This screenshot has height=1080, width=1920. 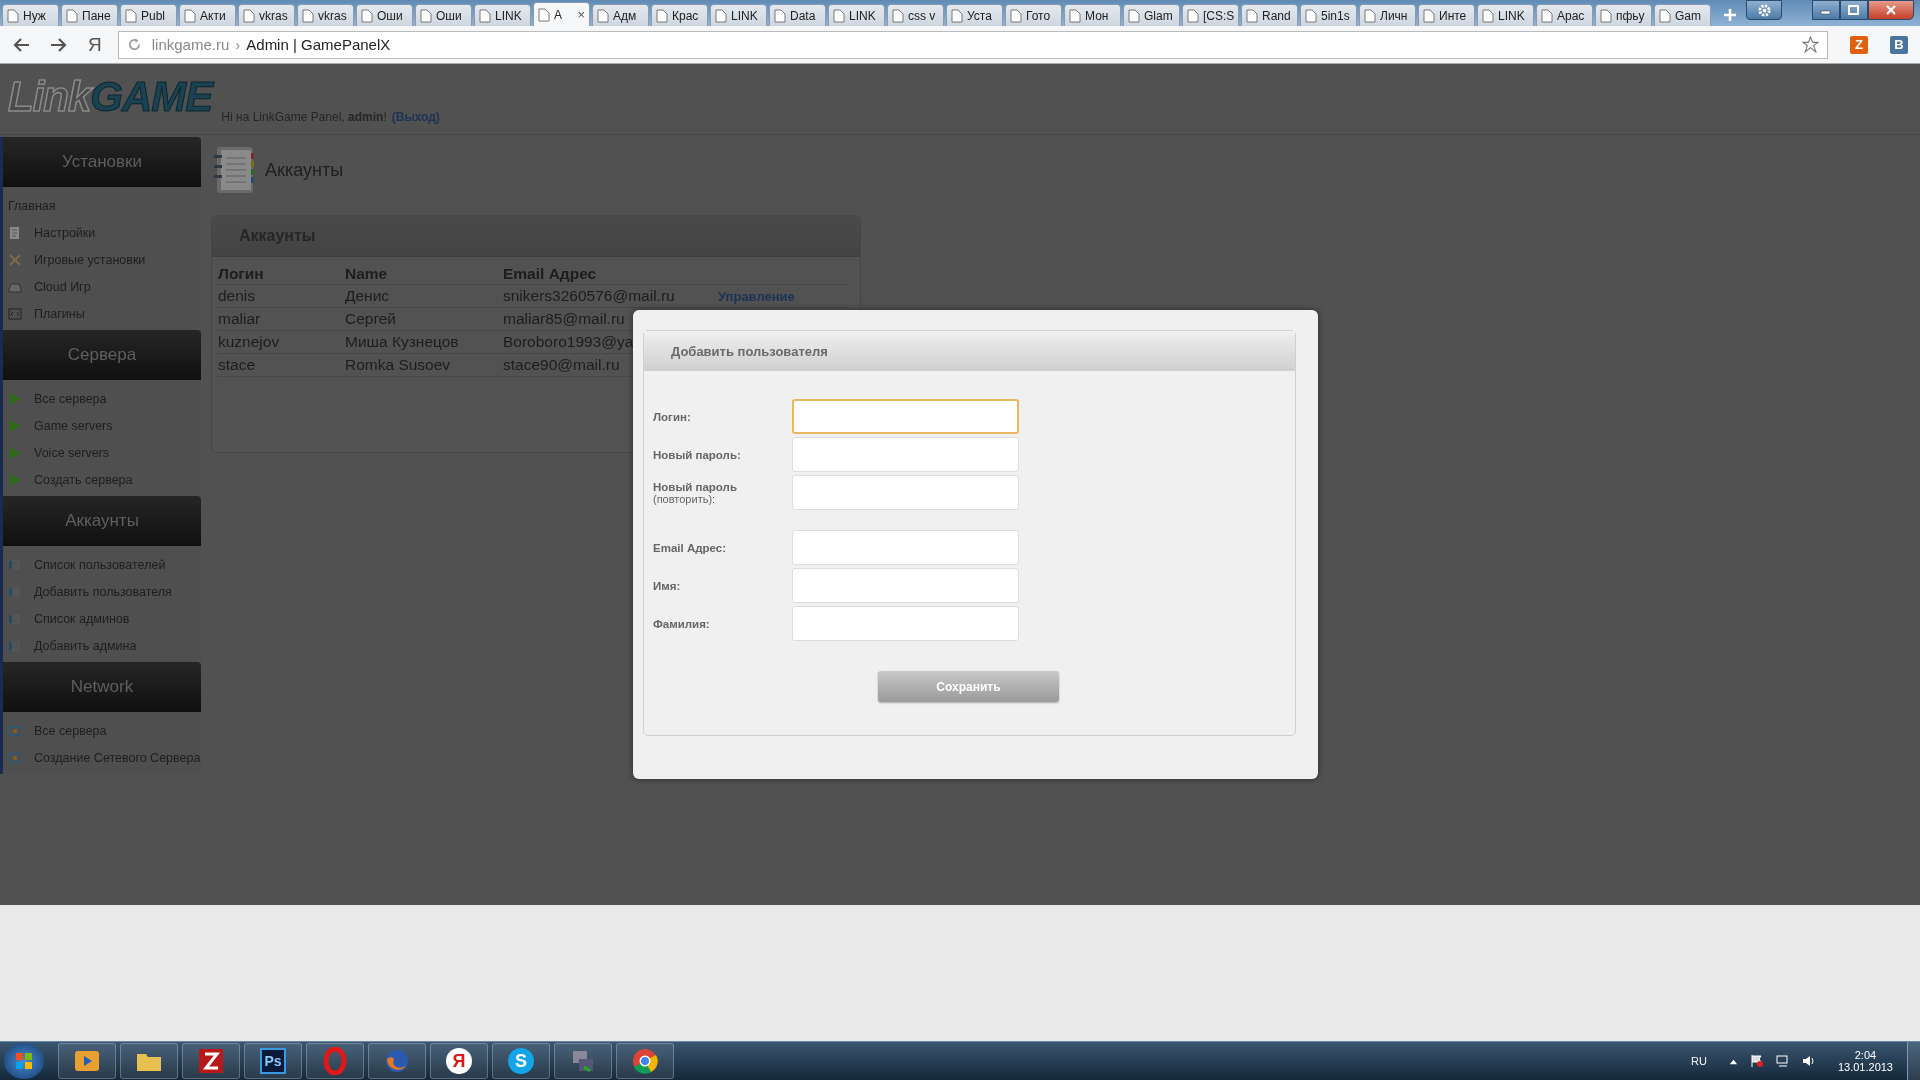 I want to click on network-icon, so click(x=1782, y=1061).